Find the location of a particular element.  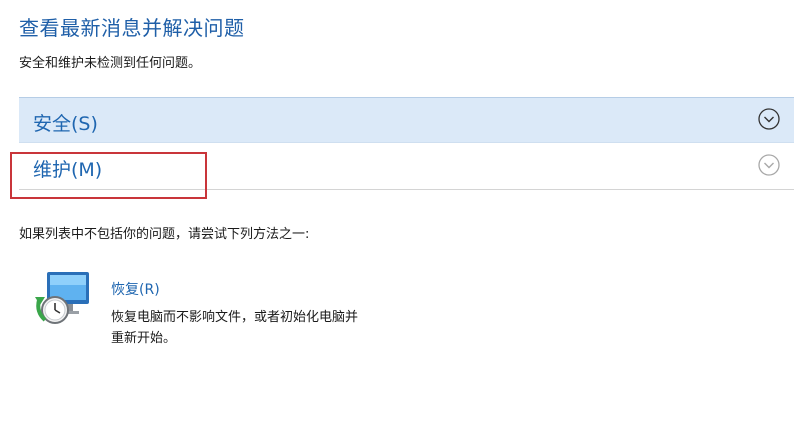

section-maintenance-label: 维护(M) is located at coordinates (68, 170).